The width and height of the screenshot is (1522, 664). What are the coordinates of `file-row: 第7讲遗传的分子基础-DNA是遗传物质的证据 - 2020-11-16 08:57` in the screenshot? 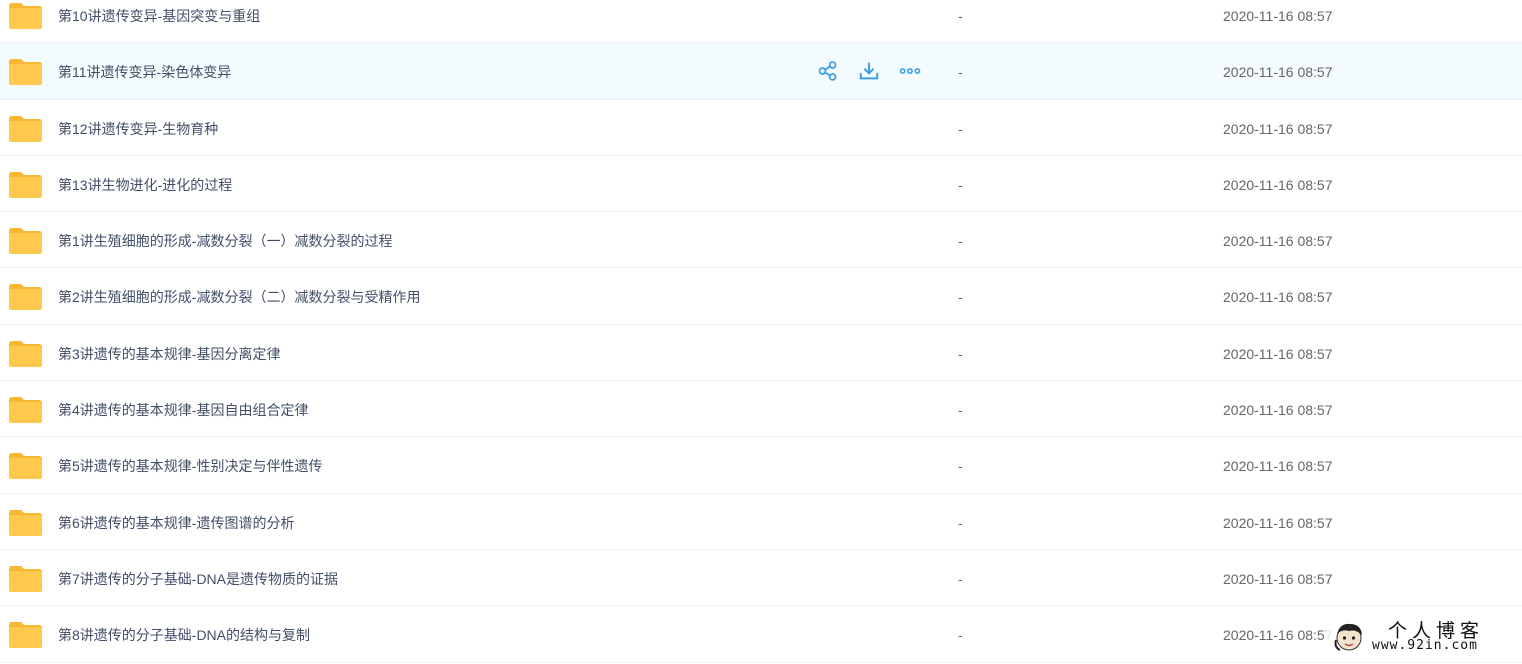 It's located at (761, 578).